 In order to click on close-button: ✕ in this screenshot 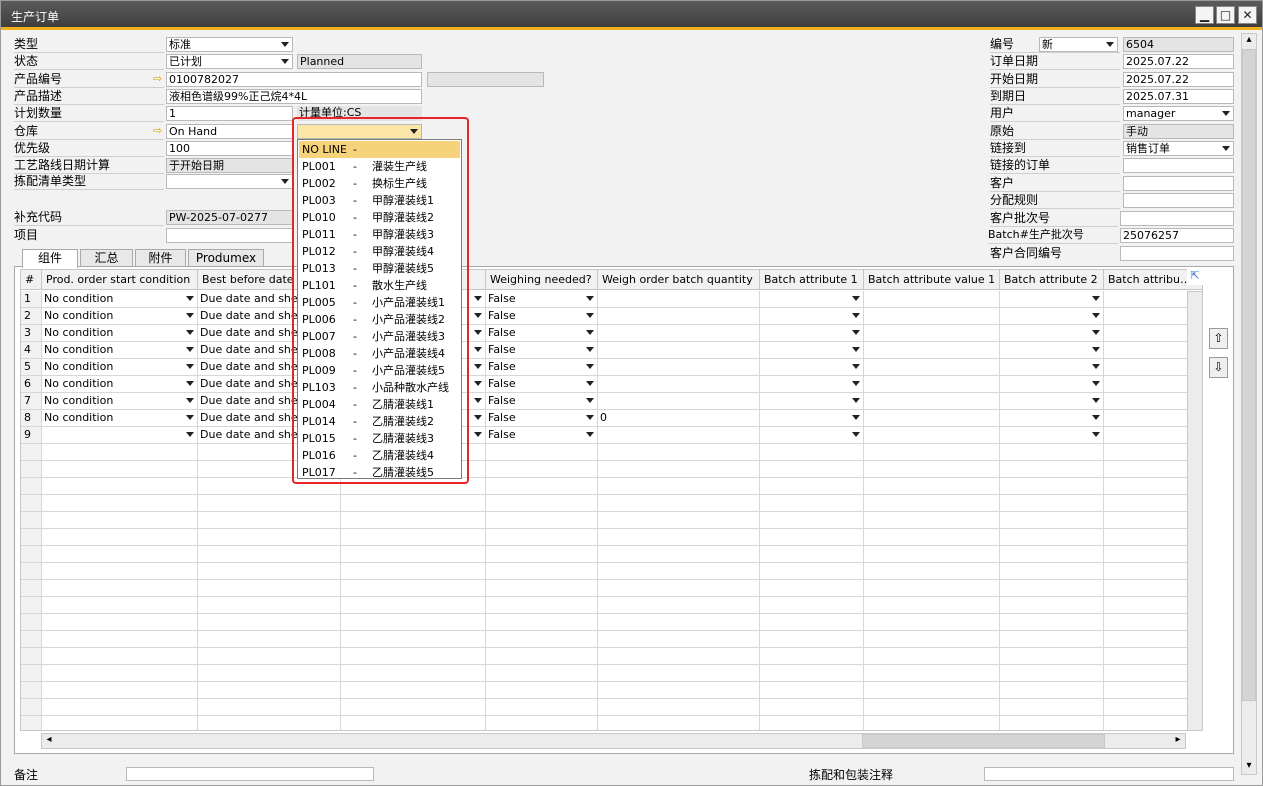, I will do `click(1247, 15)`.